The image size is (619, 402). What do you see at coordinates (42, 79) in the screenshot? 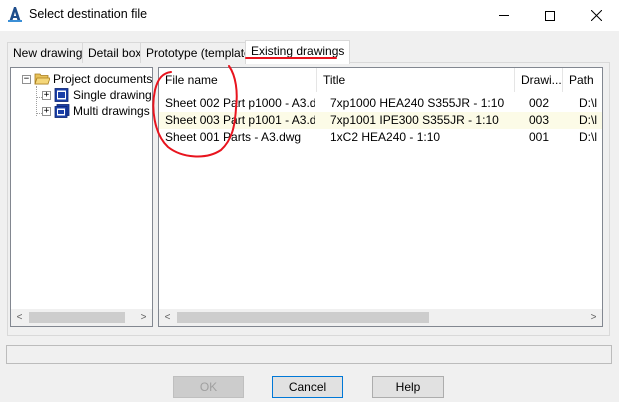
I see `open-folder-icon` at bounding box center [42, 79].